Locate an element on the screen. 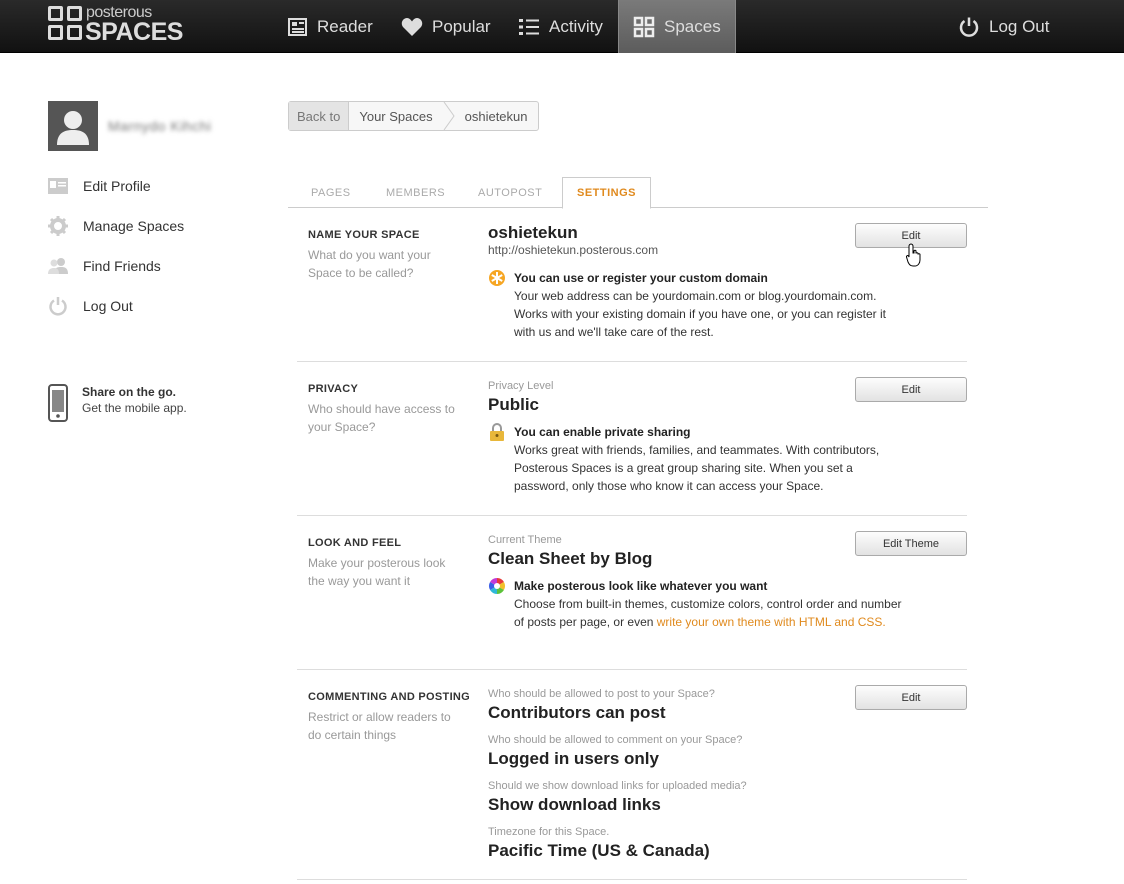 The width and height of the screenshot is (1124, 884). lock-icon is located at coordinates (497, 432).